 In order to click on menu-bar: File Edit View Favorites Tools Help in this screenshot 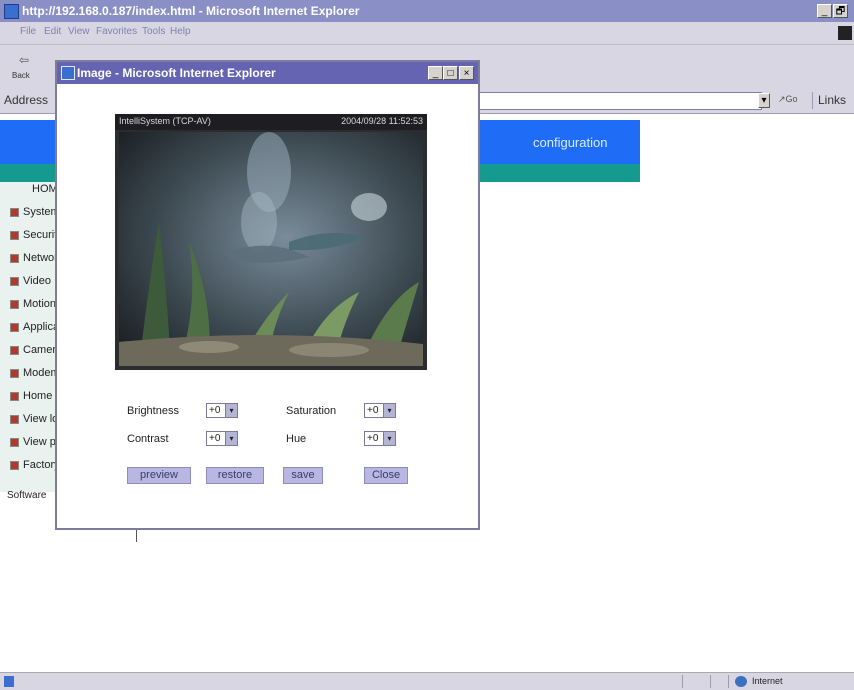, I will do `click(427, 33)`.